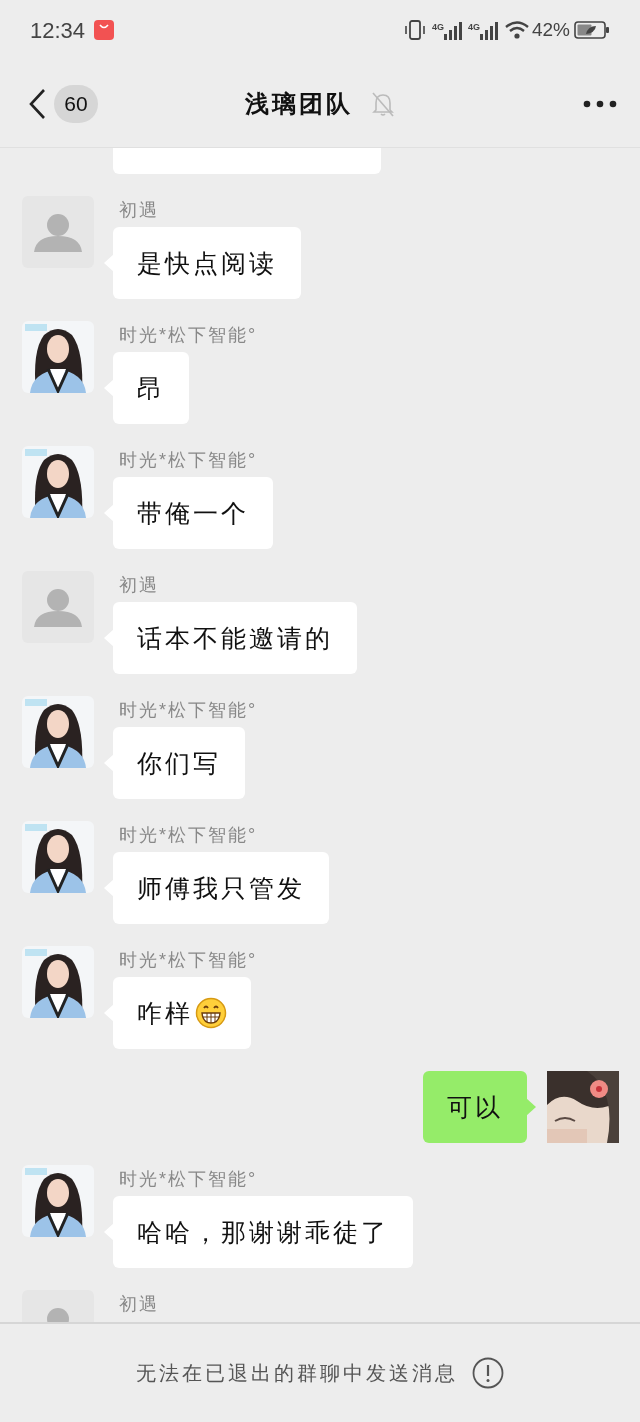 Image resolution: width=640 pixels, height=1422 pixels. I want to click on battery-percent-text: 42%, so click(550, 29).